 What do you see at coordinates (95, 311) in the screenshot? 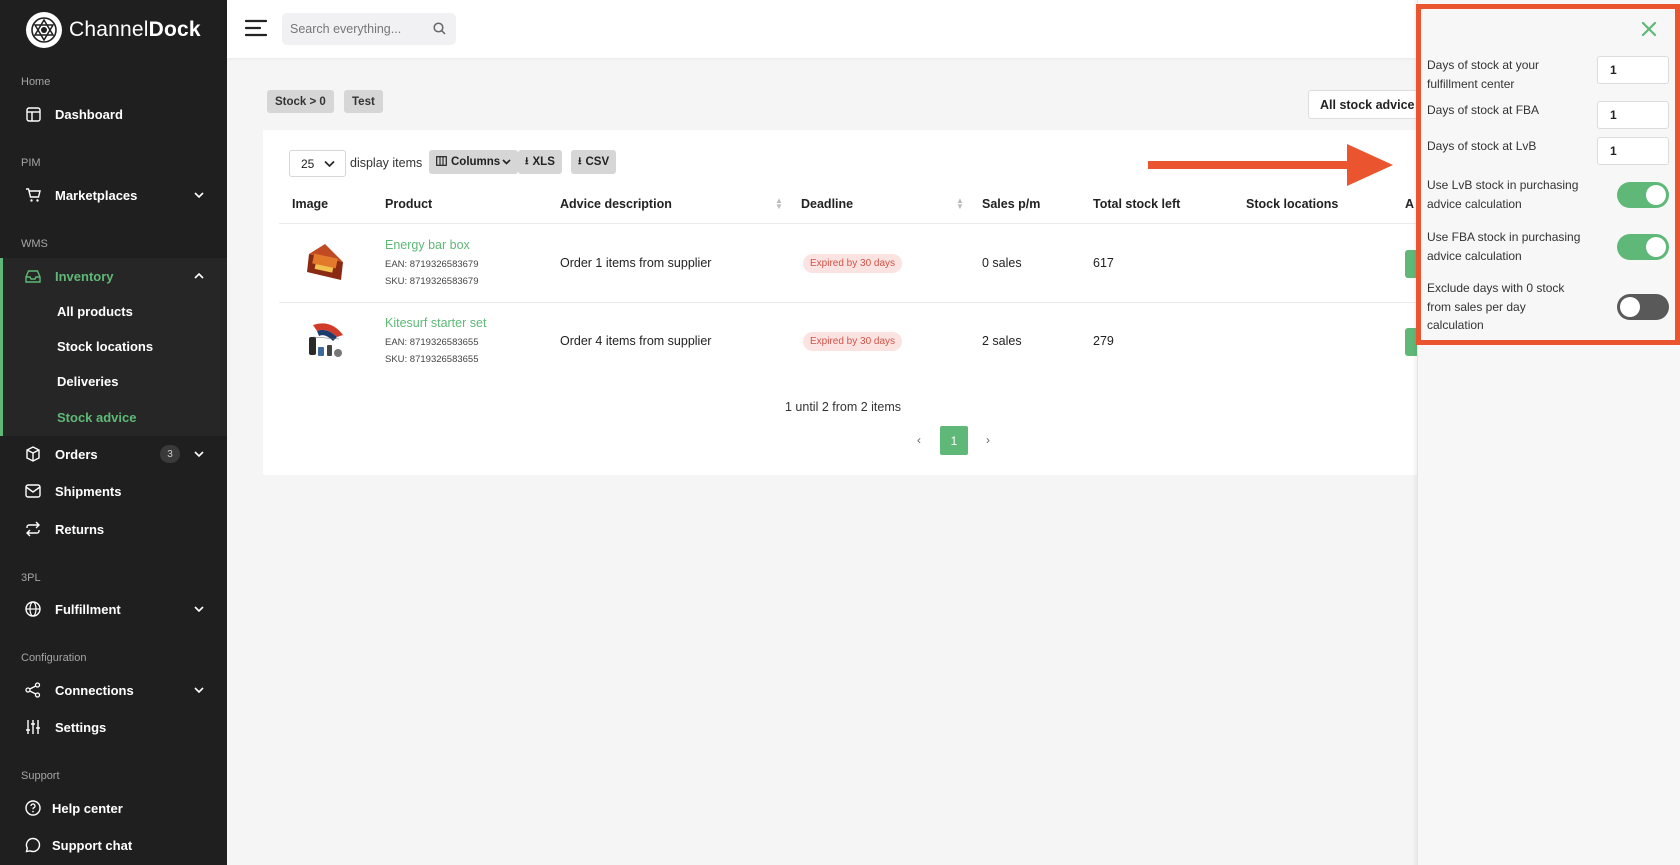
I see `sidebar-subitem-all-products: All products` at bounding box center [95, 311].